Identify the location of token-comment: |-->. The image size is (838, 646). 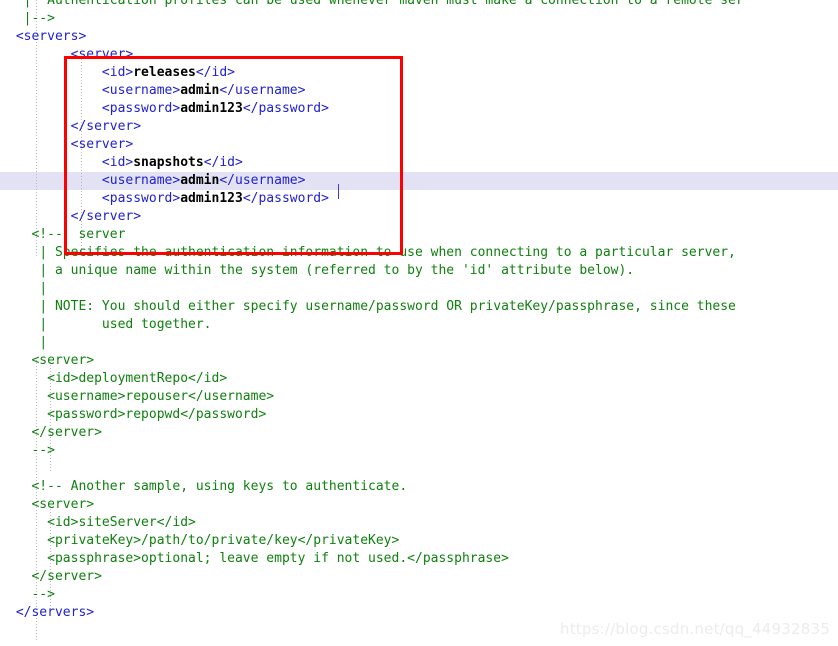
(39, 18).